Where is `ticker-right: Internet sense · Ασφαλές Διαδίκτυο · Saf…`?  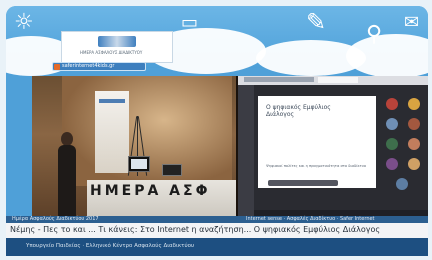
ticker-right: Internet sense · Ασφαλές Διαδίκτυο · Saf… is located at coordinates (310, 219).